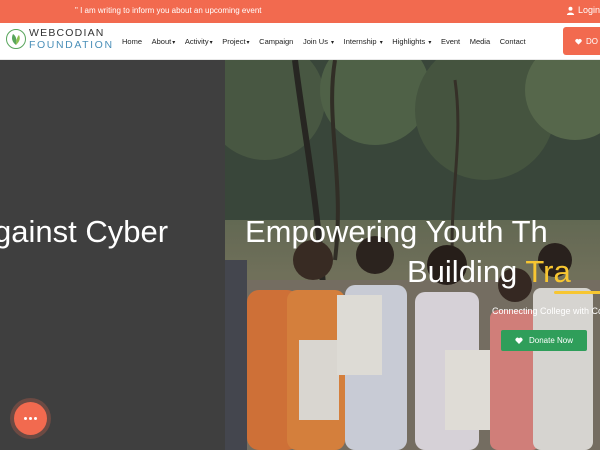  I want to click on donate-now-button: Donate Now, so click(544, 340).